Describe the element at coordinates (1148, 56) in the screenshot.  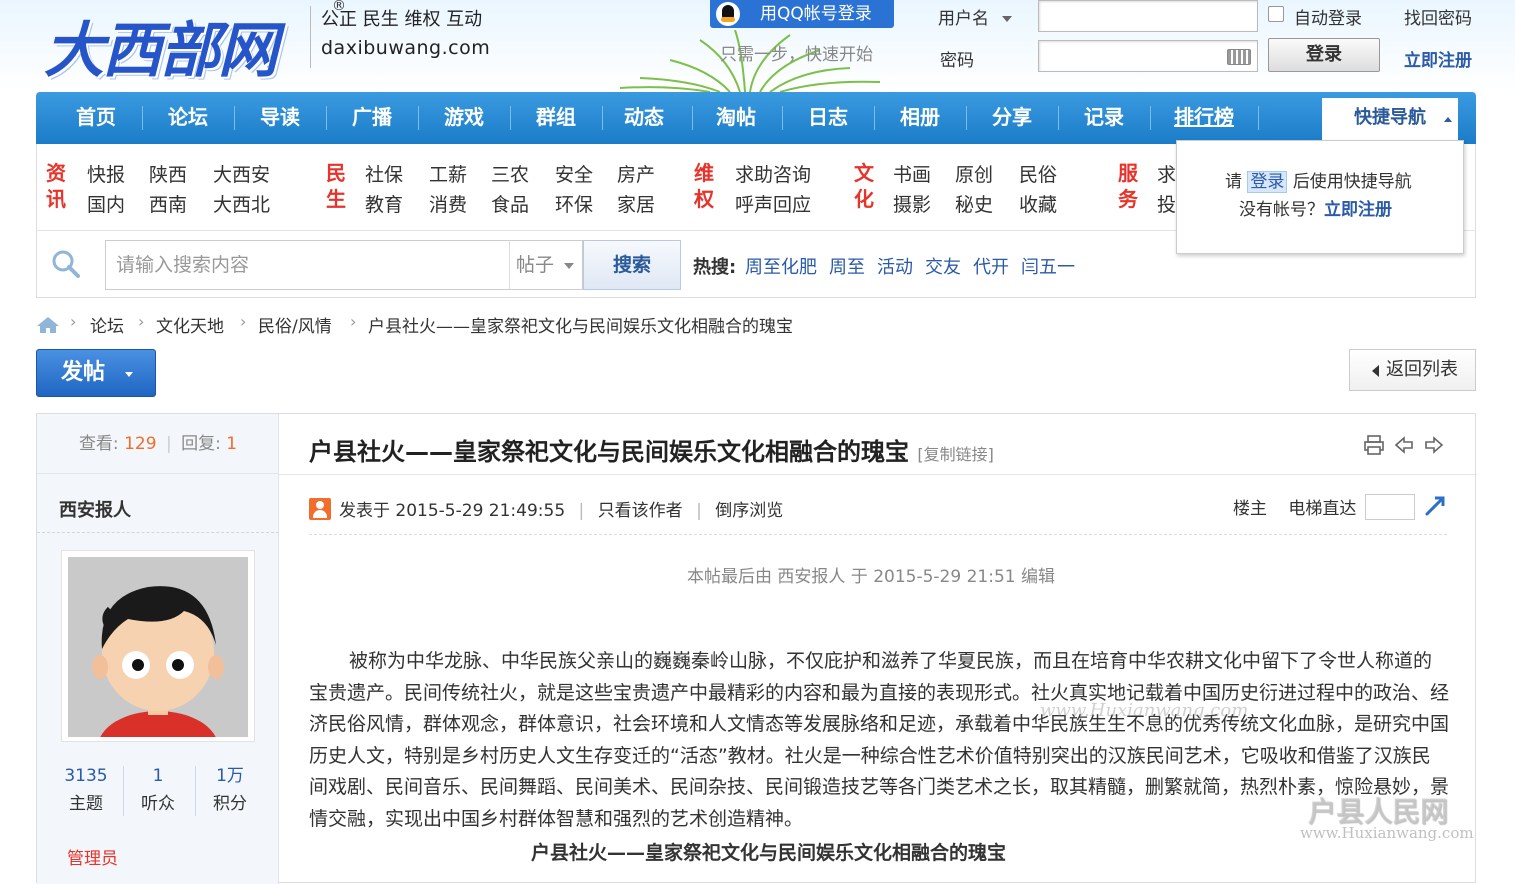
I see `password-input` at that location.